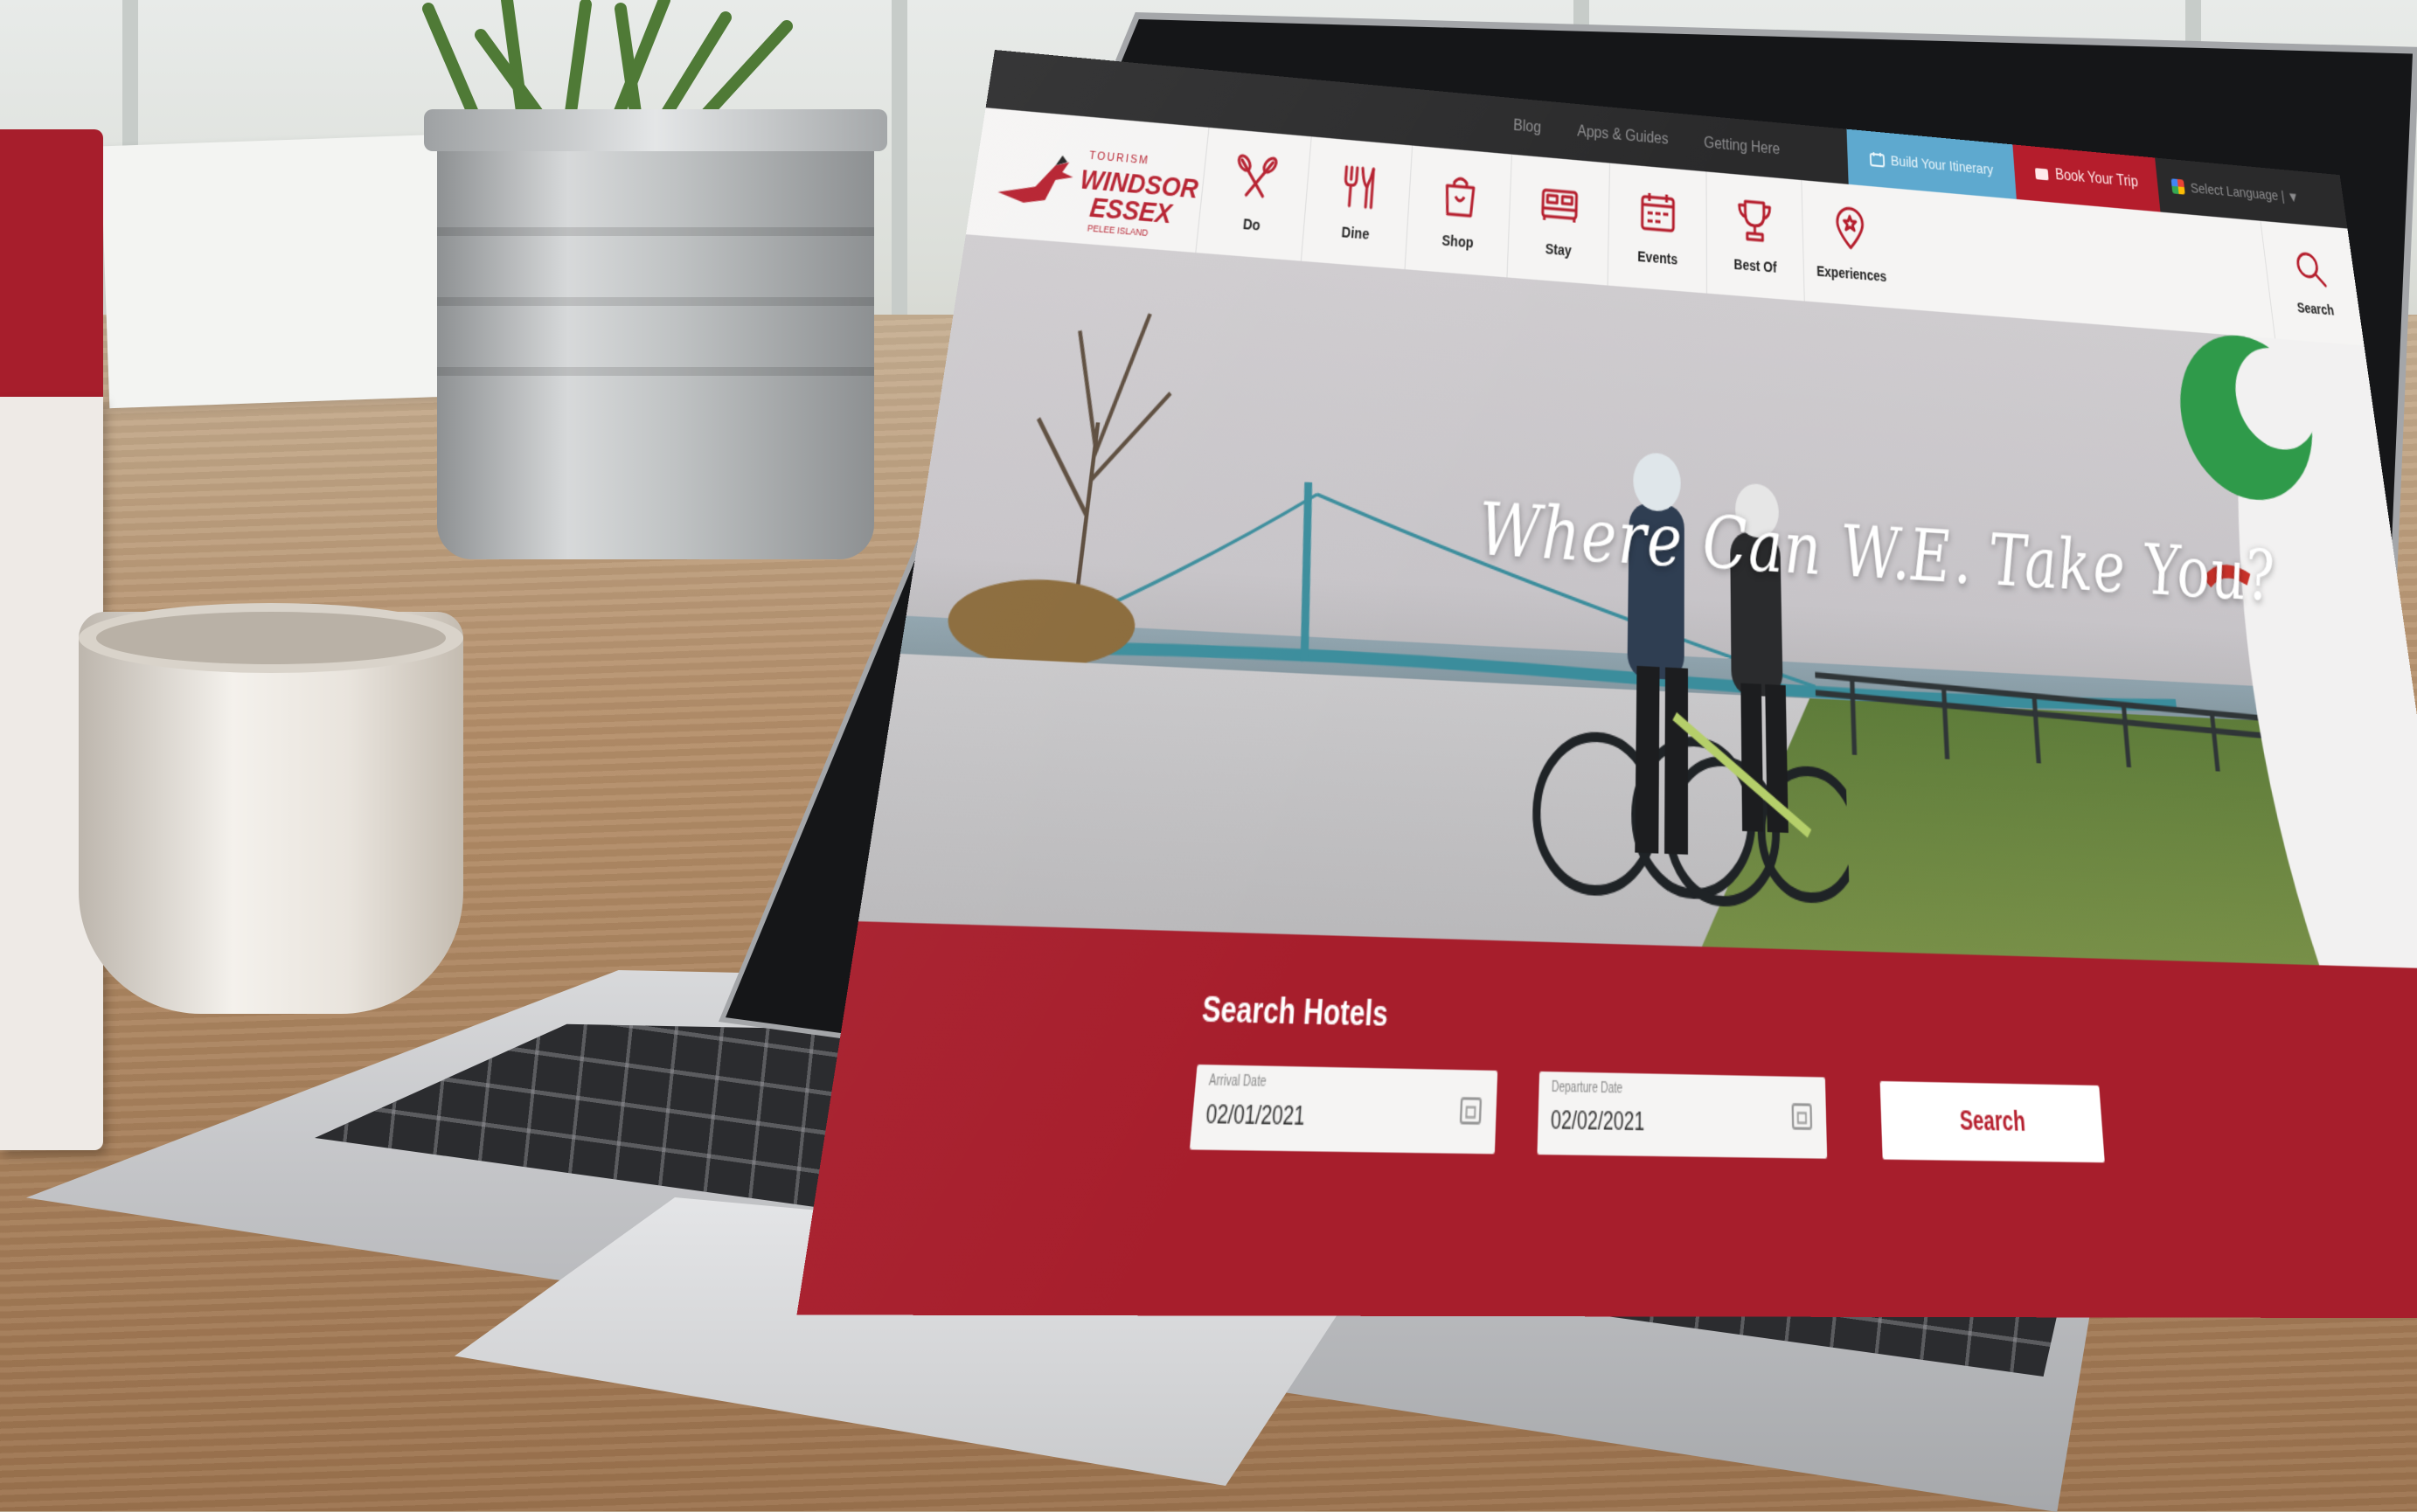 The height and width of the screenshot is (1512, 2417). What do you see at coordinates (1877, 159) in the screenshot?
I see `itinerary-icon` at bounding box center [1877, 159].